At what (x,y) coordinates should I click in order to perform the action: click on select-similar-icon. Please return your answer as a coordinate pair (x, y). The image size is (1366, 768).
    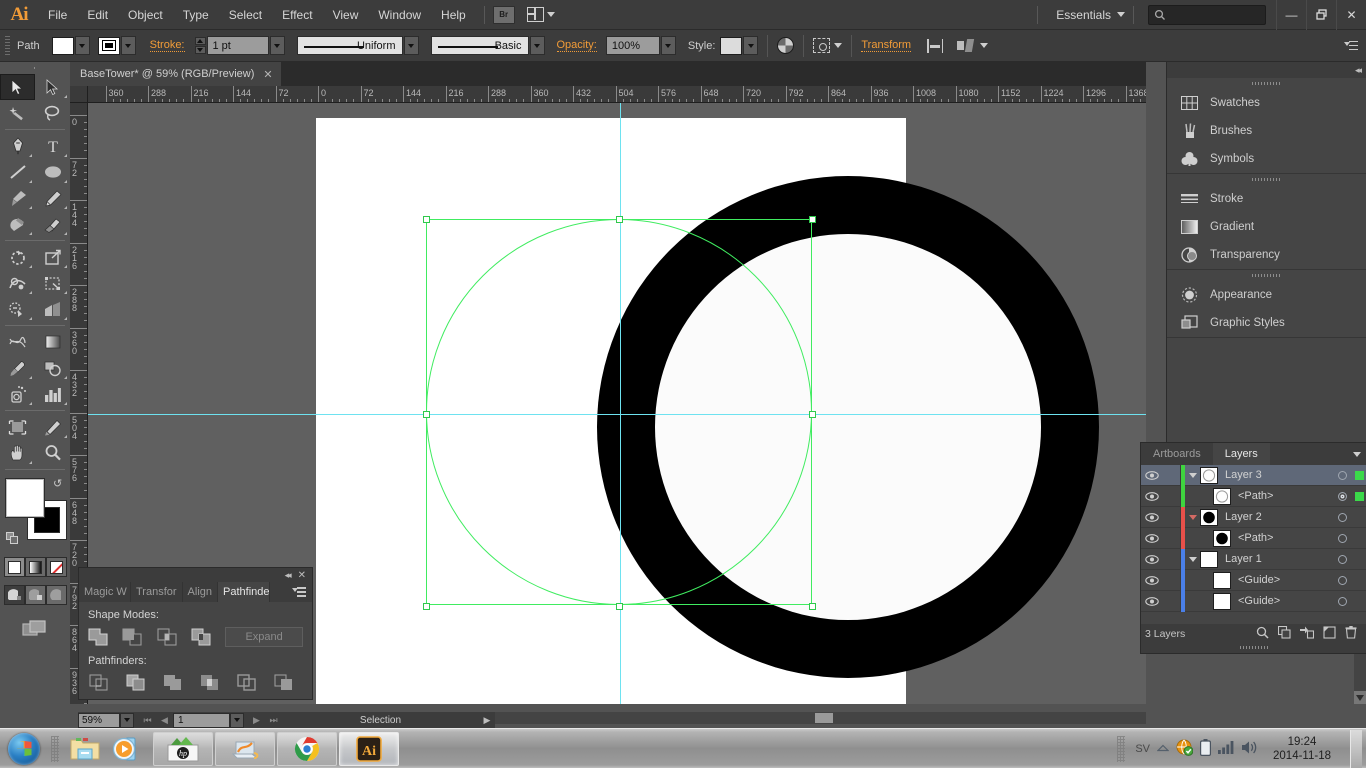
    Looking at the image, I should click on (822, 45).